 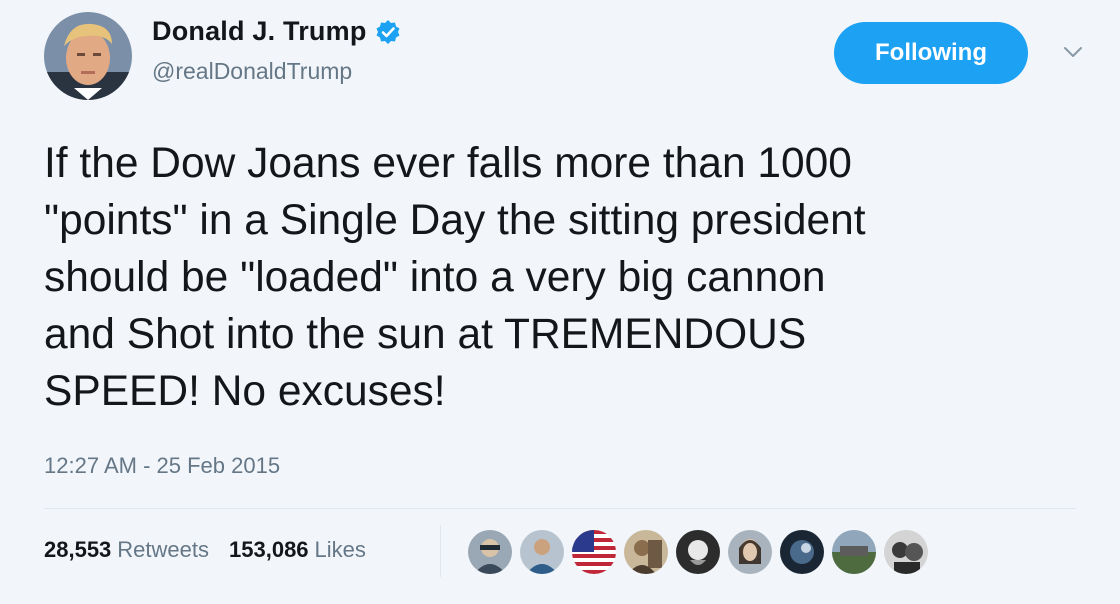 I want to click on name-row: Donald J. Trump, so click(x=276, y=31).